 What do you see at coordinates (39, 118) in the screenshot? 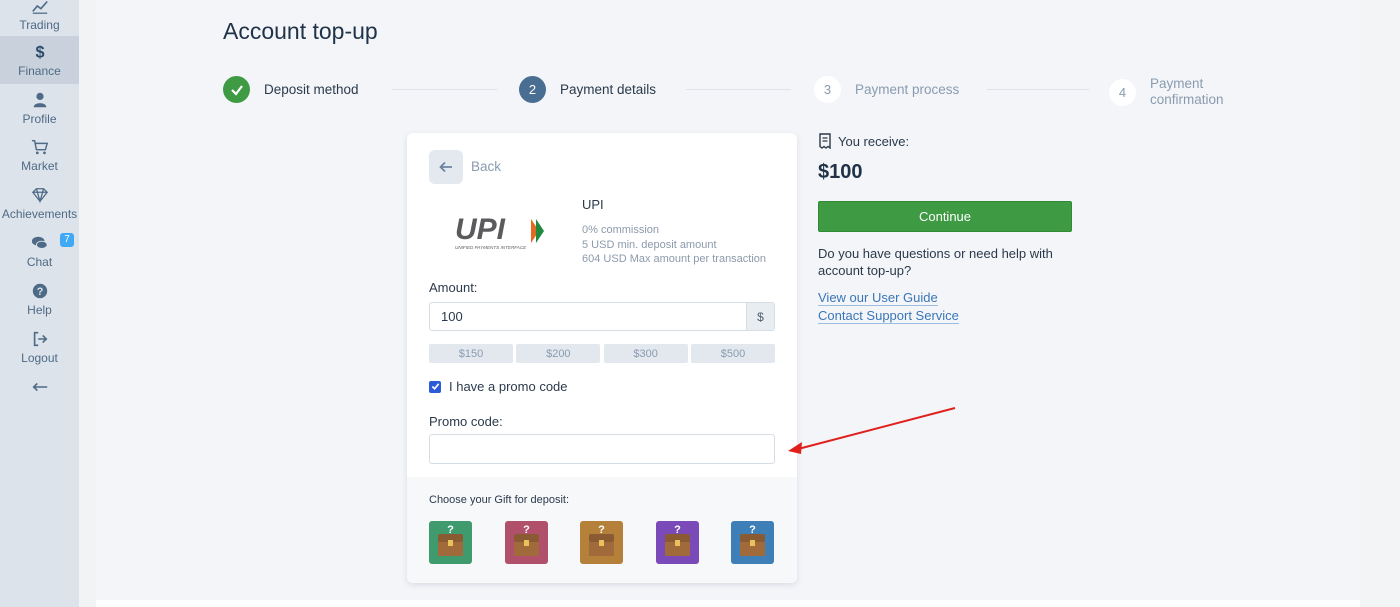
I see `sidebar-item-label: Profile` at bounding box center [39, 118].